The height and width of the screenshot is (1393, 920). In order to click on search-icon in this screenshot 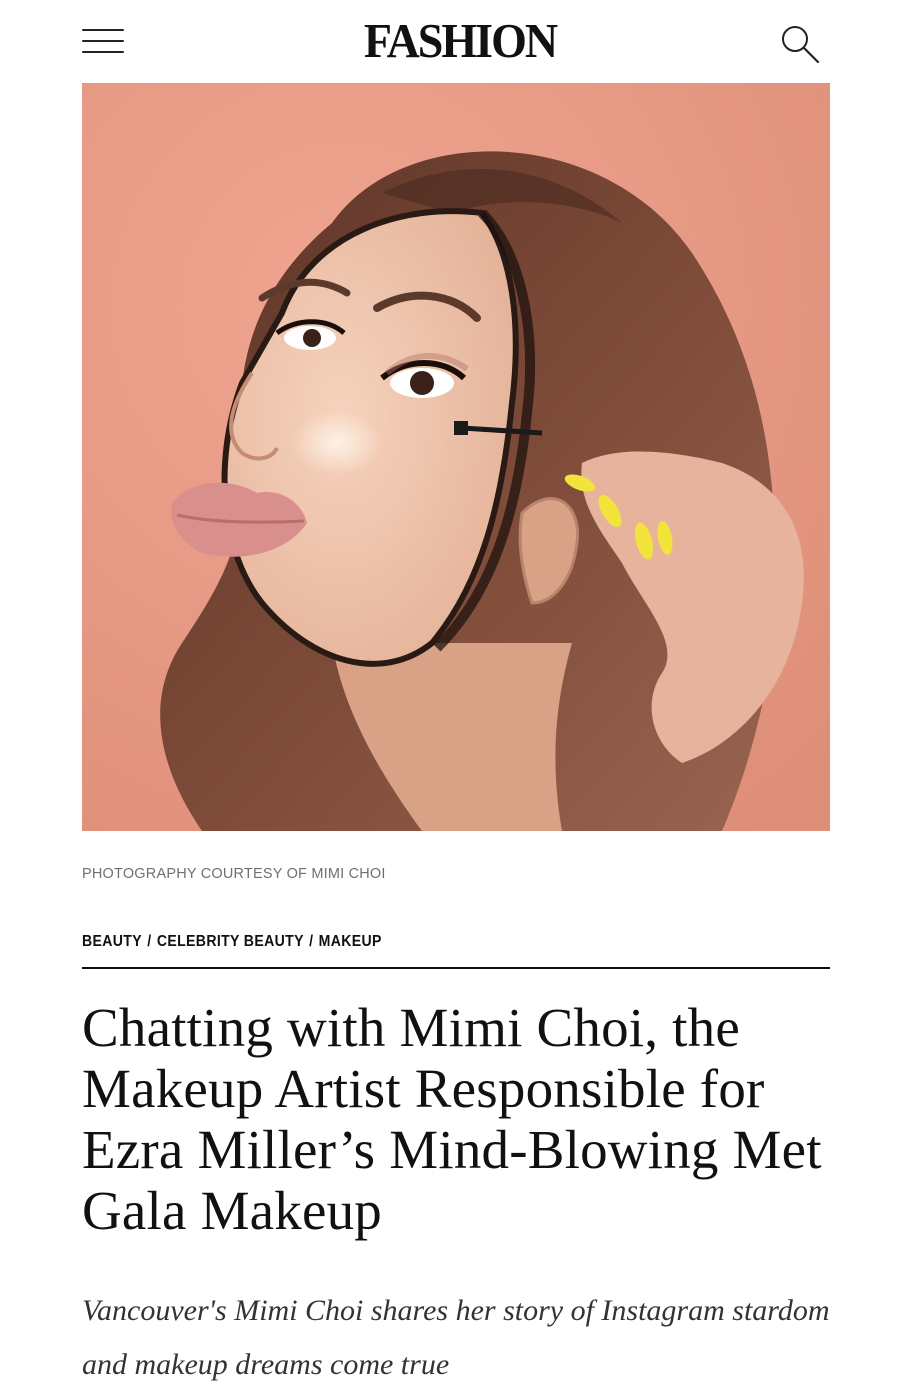, I will do `click(799, 43)`.